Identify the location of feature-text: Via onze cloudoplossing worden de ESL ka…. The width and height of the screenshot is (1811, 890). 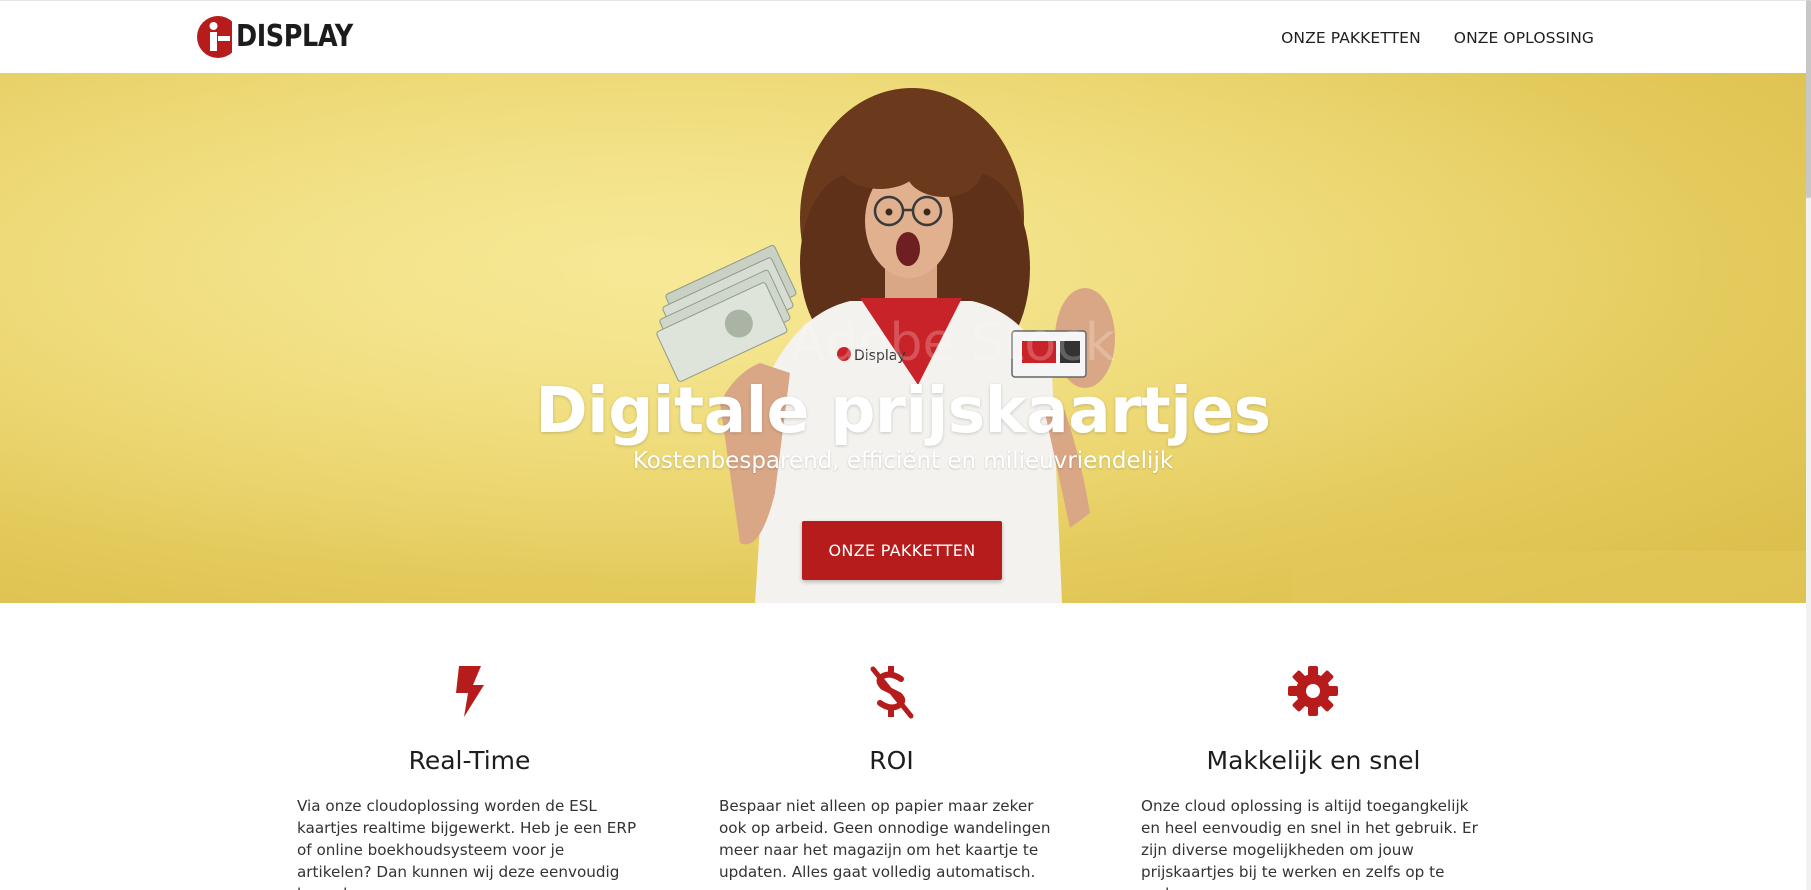
(467, 843).